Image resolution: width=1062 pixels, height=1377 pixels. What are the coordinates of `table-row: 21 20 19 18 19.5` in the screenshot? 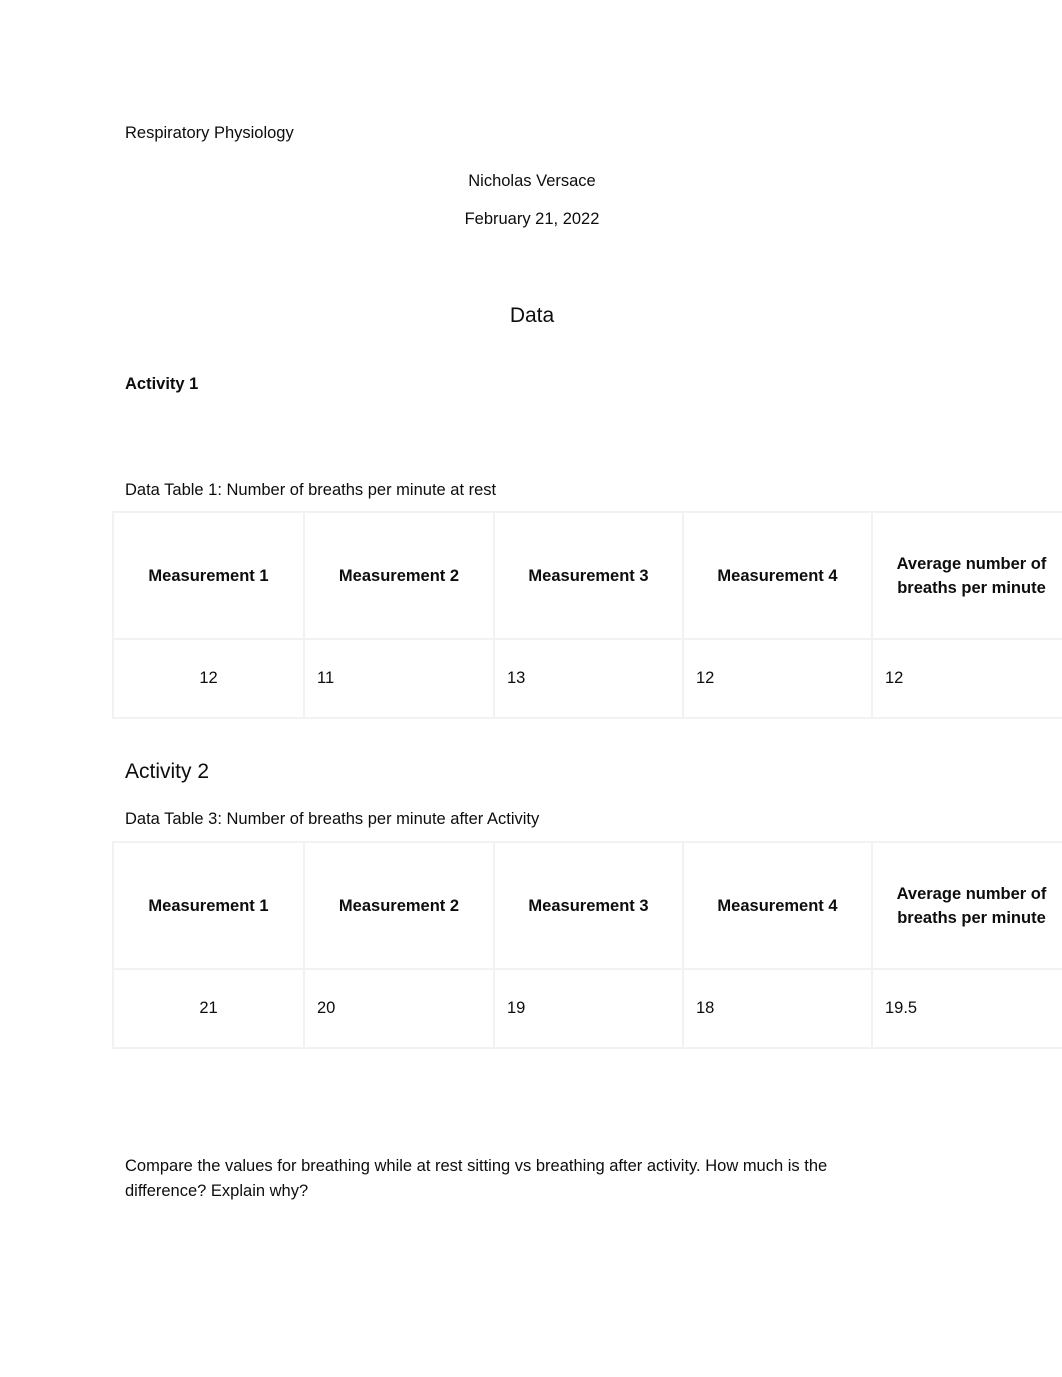 It's located at (587, 1008).